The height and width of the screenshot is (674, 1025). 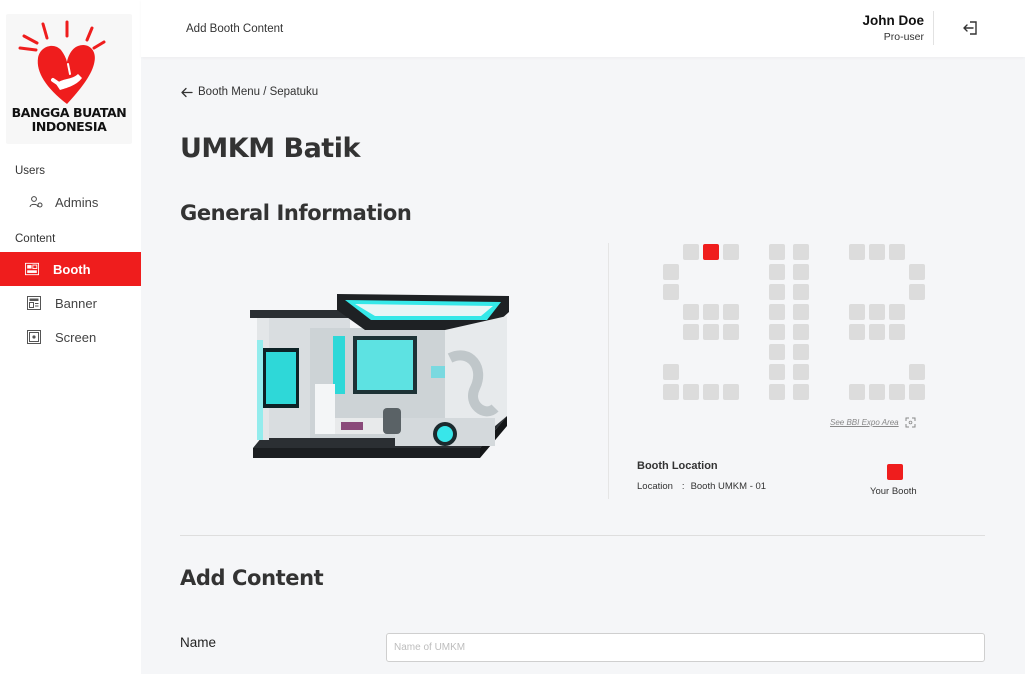 What do you see at coordinates (69, 126) in the screenshot?
I see `logo-text-line2: INDONESIA` at bounding box center [69, 126].